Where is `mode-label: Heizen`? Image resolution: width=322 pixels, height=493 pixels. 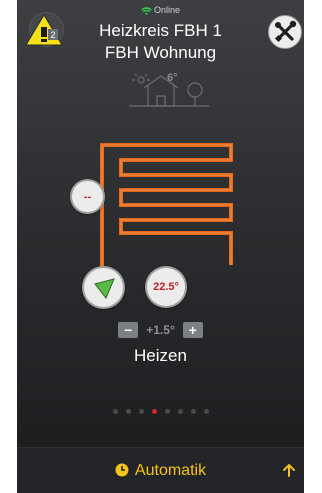
mode-label: Heizen is located at coordinates (160, 355).